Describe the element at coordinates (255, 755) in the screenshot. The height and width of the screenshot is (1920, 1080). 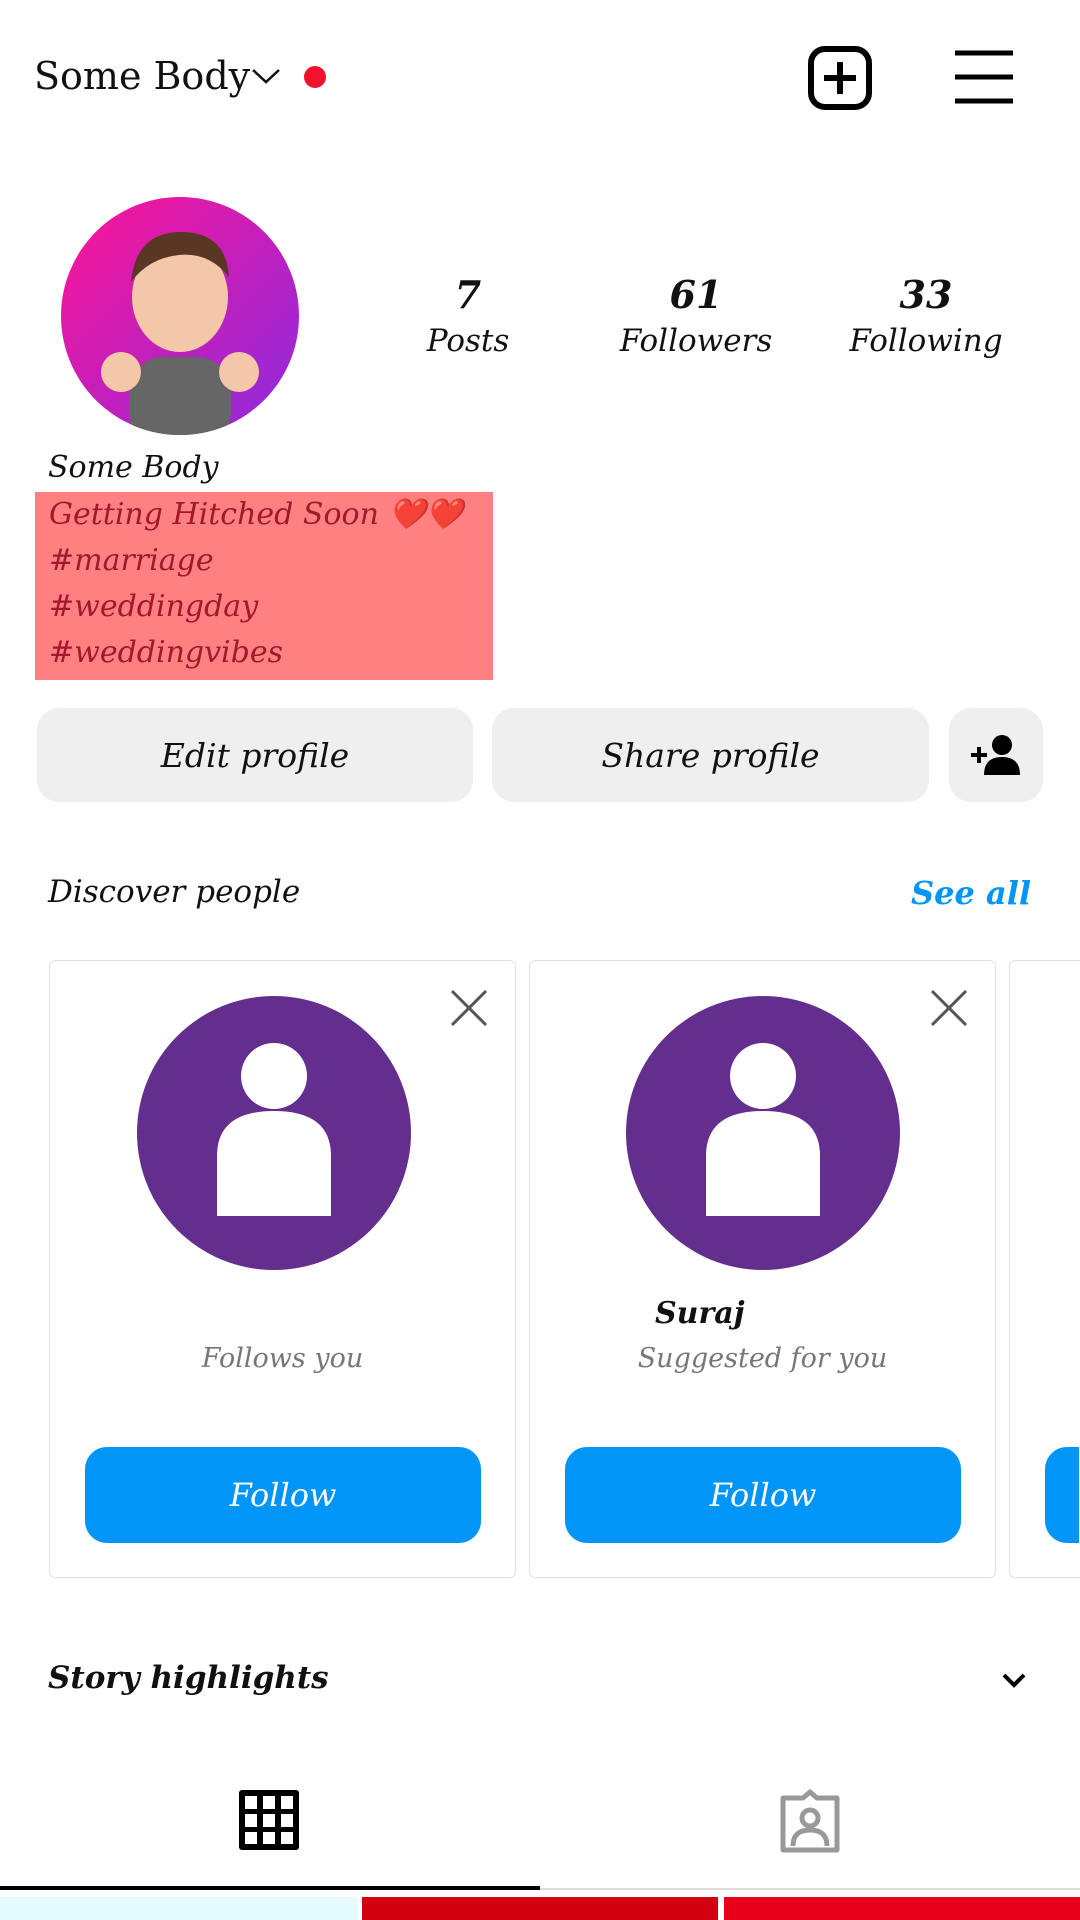
I see `edit-profile-button: Edit profile` at that location.